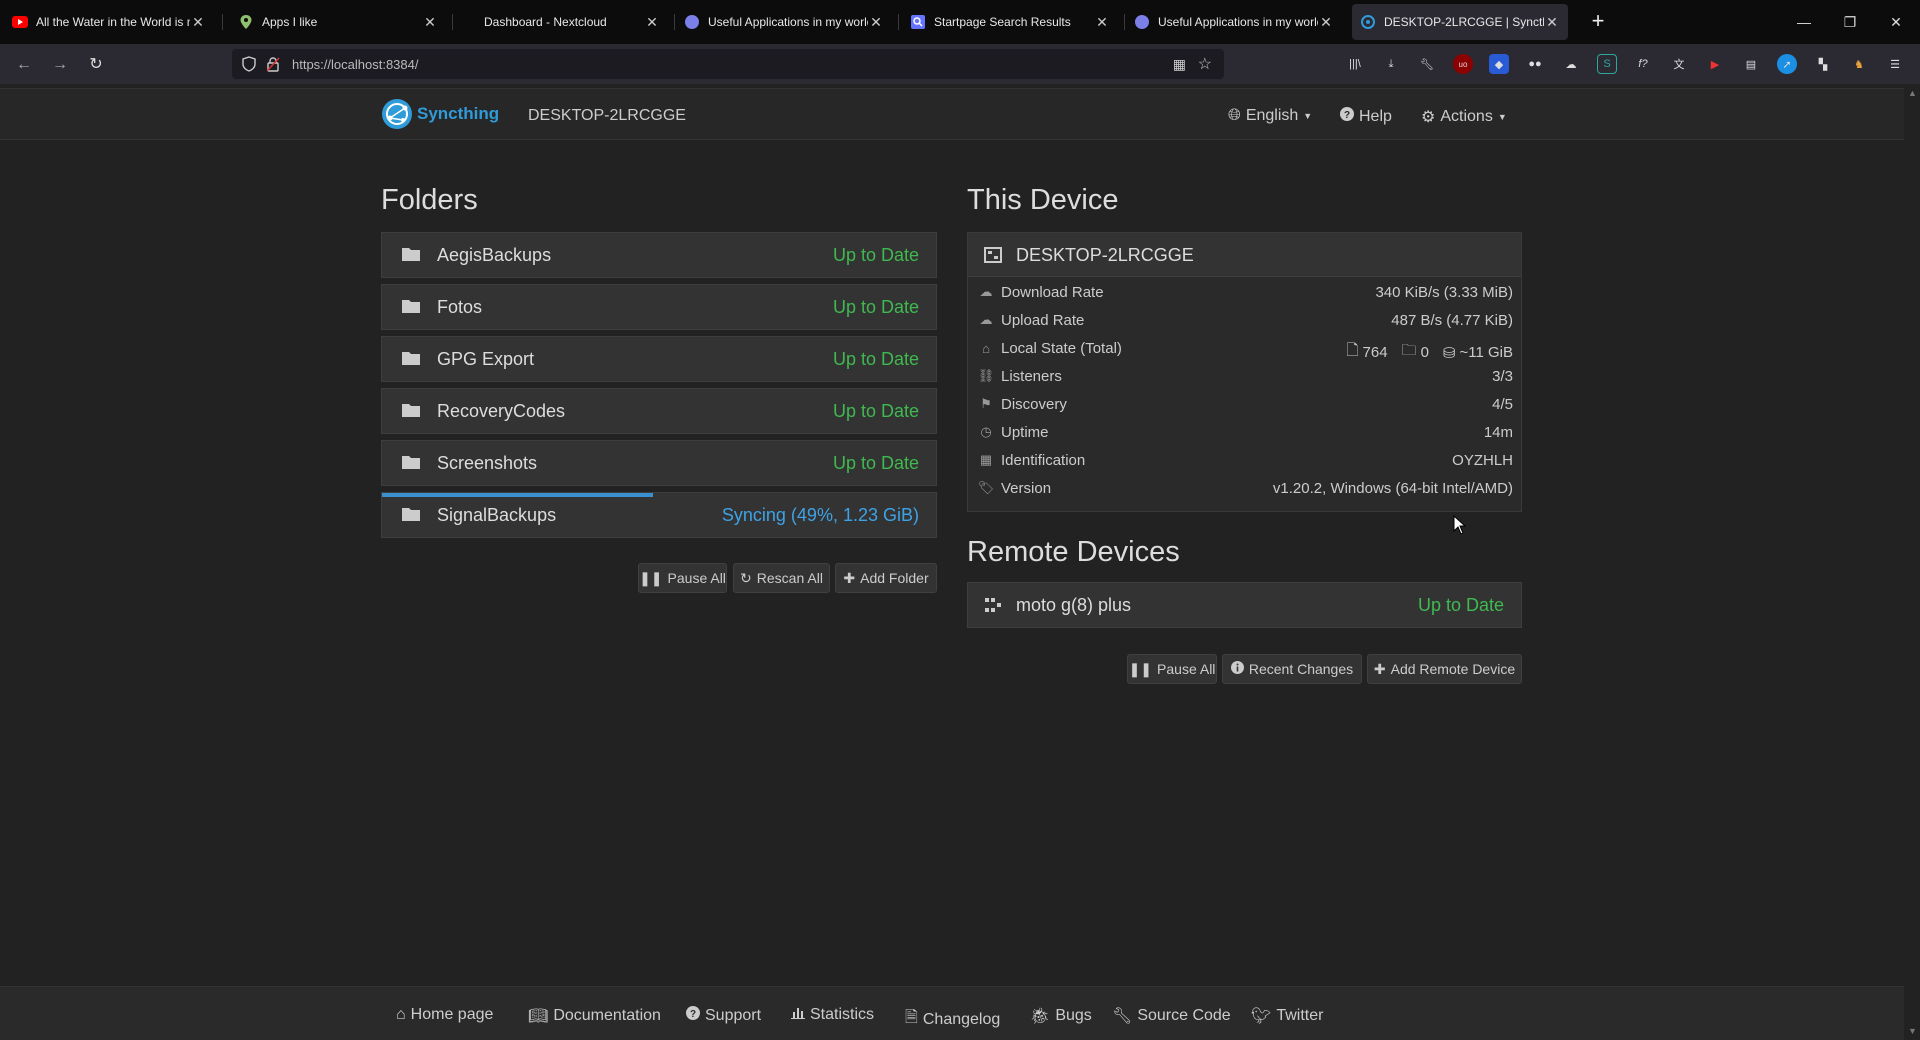 This screenshot has height=1040, width=1920. Describe the element at coordinates (682, 578) in the screenshot. I see `pause-all-folders-button: ❚❚ Pause All` at that location.